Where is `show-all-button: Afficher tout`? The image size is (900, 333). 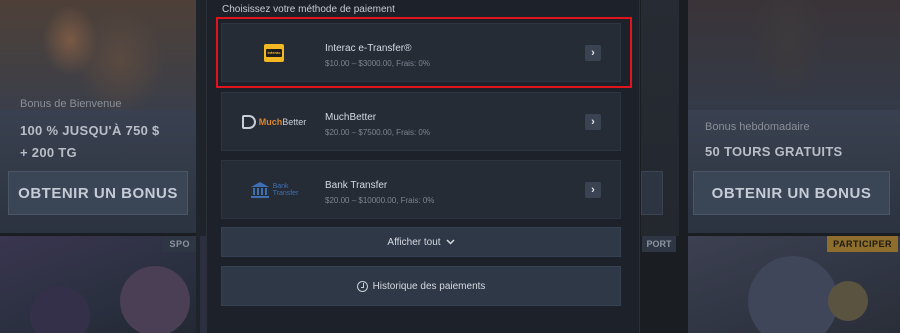 show-all-button: Afficher tout is located at coordinates (421, 242).